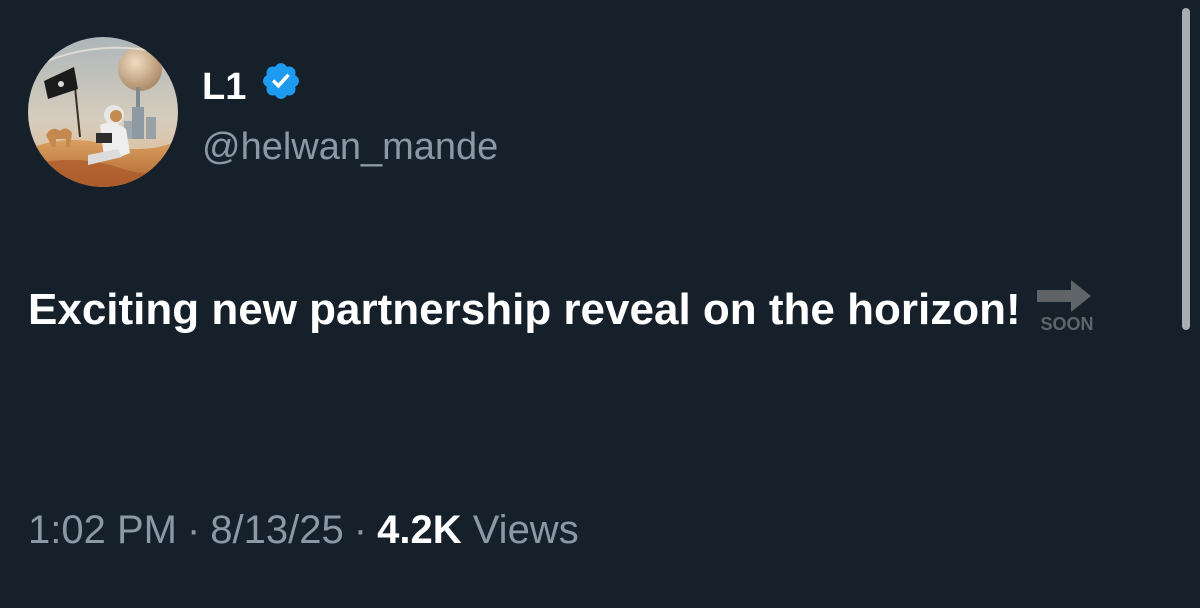  I want to click on soon-label: SOON, so click(1066, 323).